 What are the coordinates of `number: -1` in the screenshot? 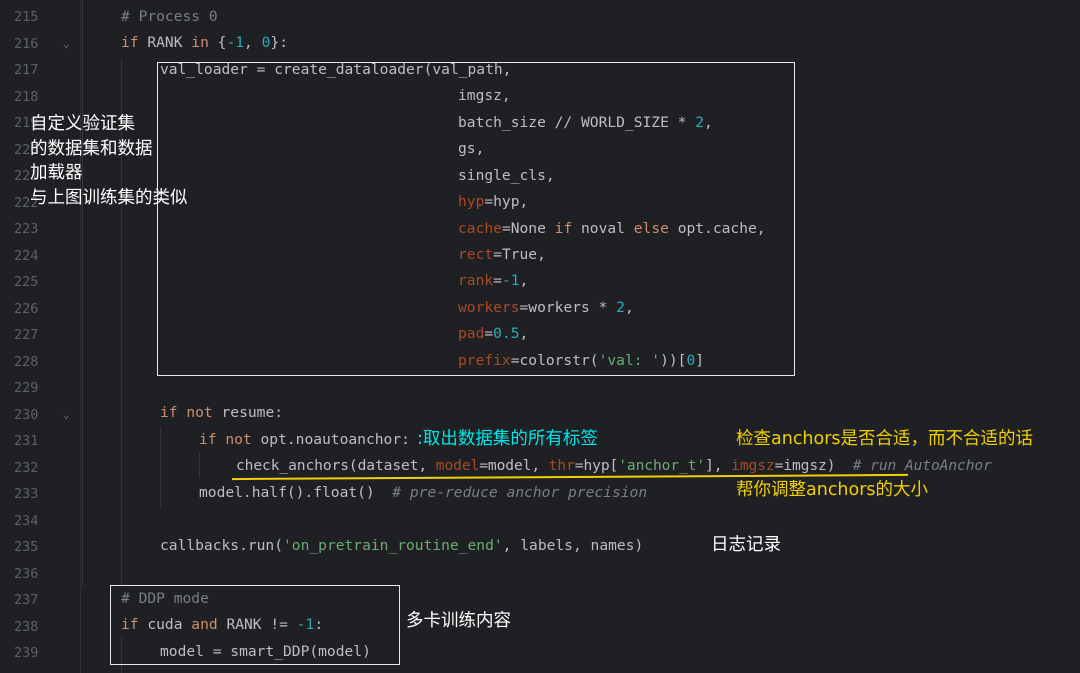 It's located at (235, 42).